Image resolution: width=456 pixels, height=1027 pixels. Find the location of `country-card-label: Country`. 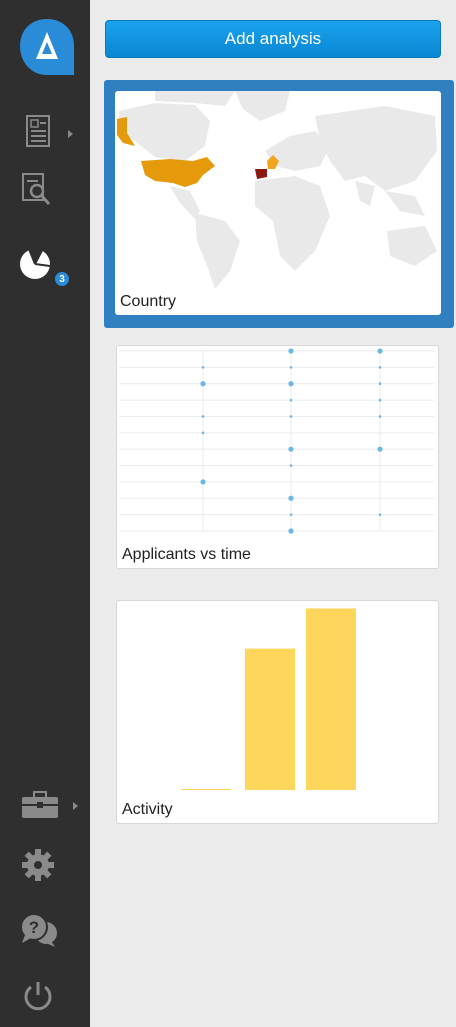

country-card-label: Country is located at coordinates (148, 301).